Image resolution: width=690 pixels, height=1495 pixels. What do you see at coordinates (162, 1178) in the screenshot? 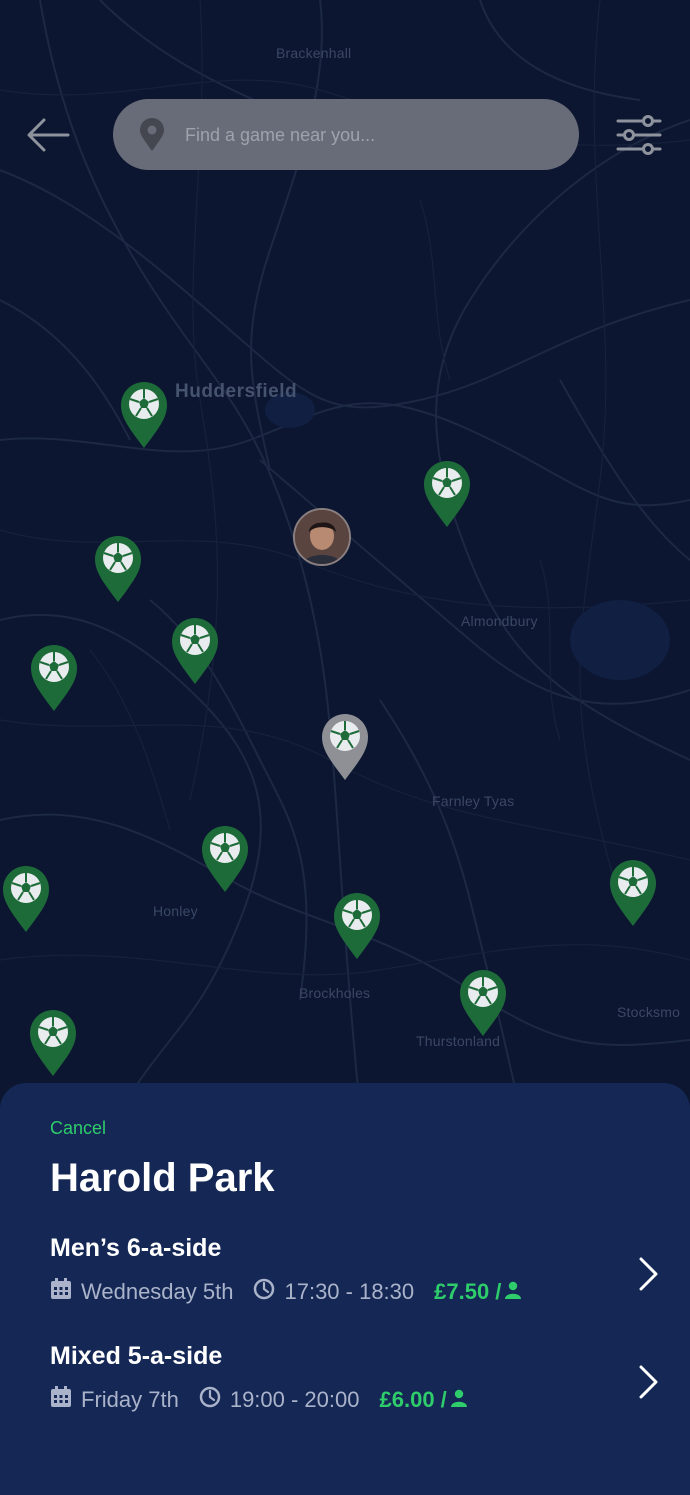
I see `venue-title: Harold Park` at bounding box center [162, 1178].